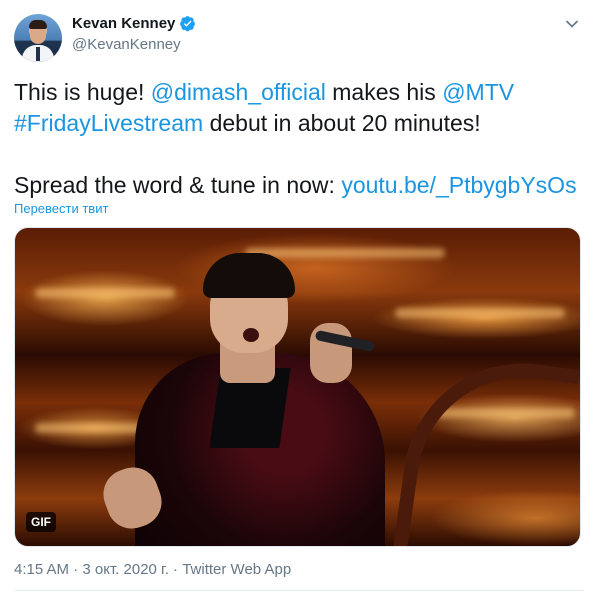 The width and height of the screenshot is (598, 596). Describe the element at coordinates (61, 208) in the screenshot. I see `translate-tweet-link: Перевести твит` at that location.